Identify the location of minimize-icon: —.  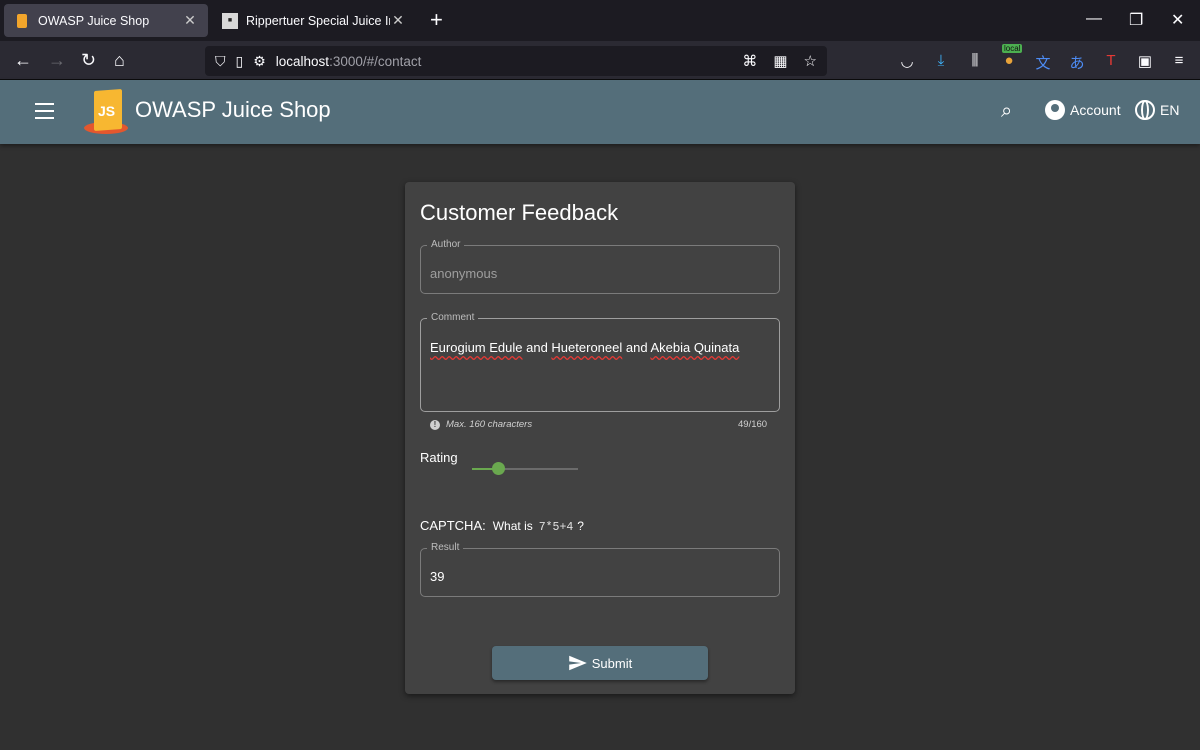
(1094, 19).